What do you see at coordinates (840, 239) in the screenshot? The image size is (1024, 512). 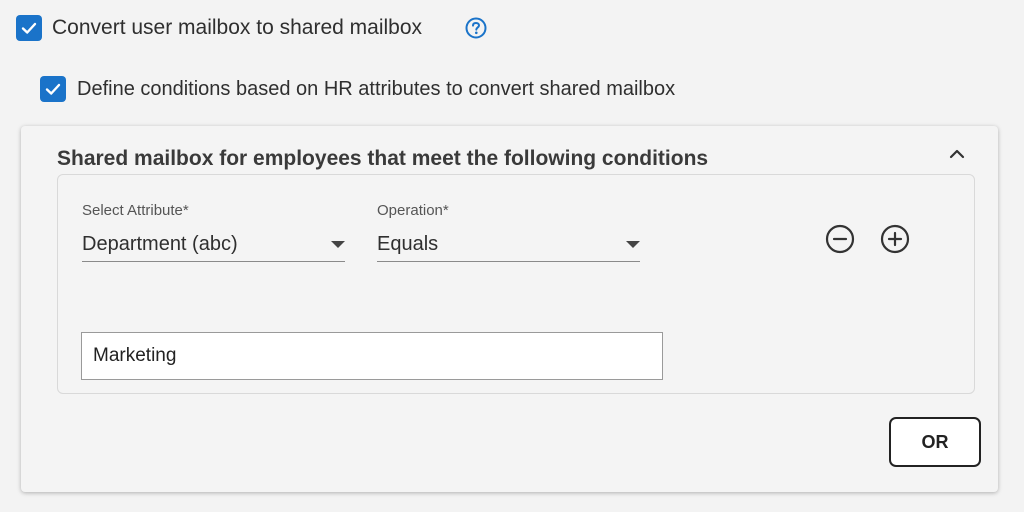 I see `minus-circle-icon` at bounding box center [840, 239].